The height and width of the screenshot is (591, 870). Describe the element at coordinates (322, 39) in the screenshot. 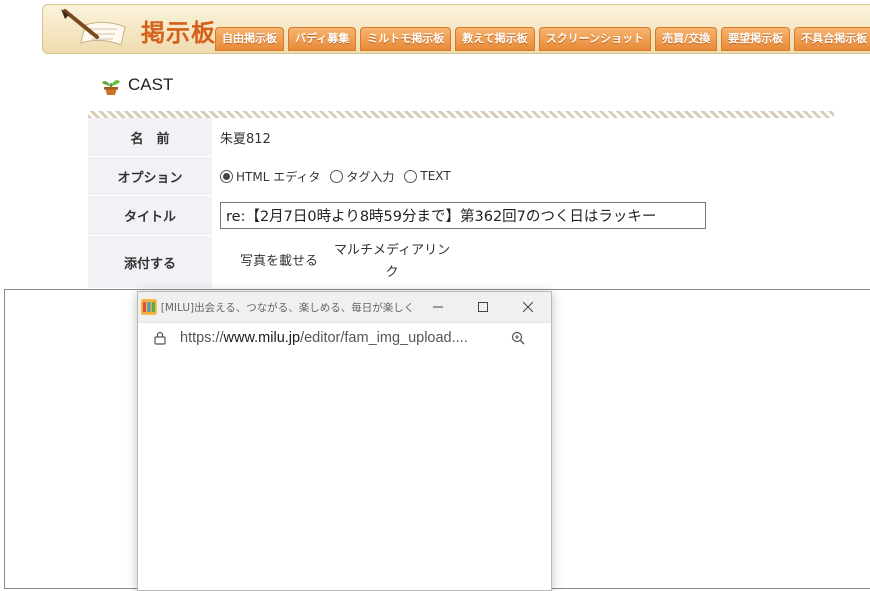

I see `tab-buddy-recruit: バディ募集` at that location.